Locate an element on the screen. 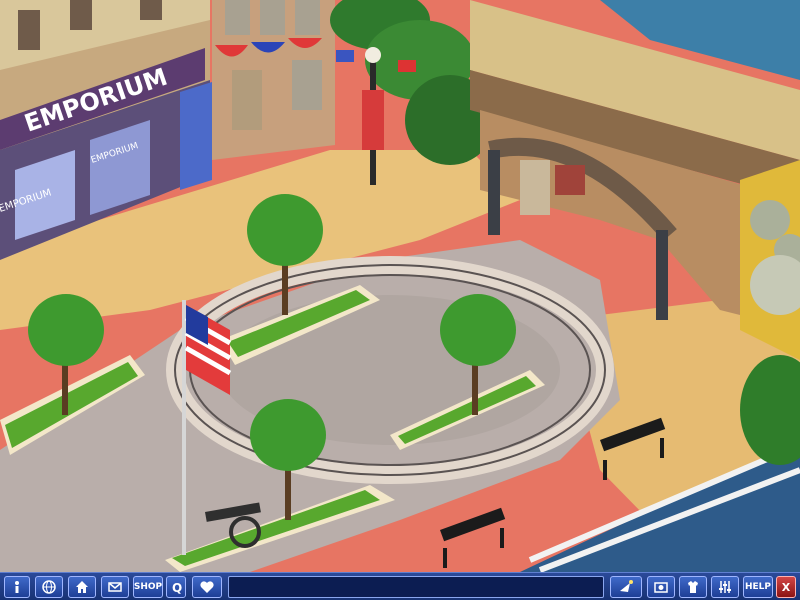  close-button: X is located at coordinates (786, 587).